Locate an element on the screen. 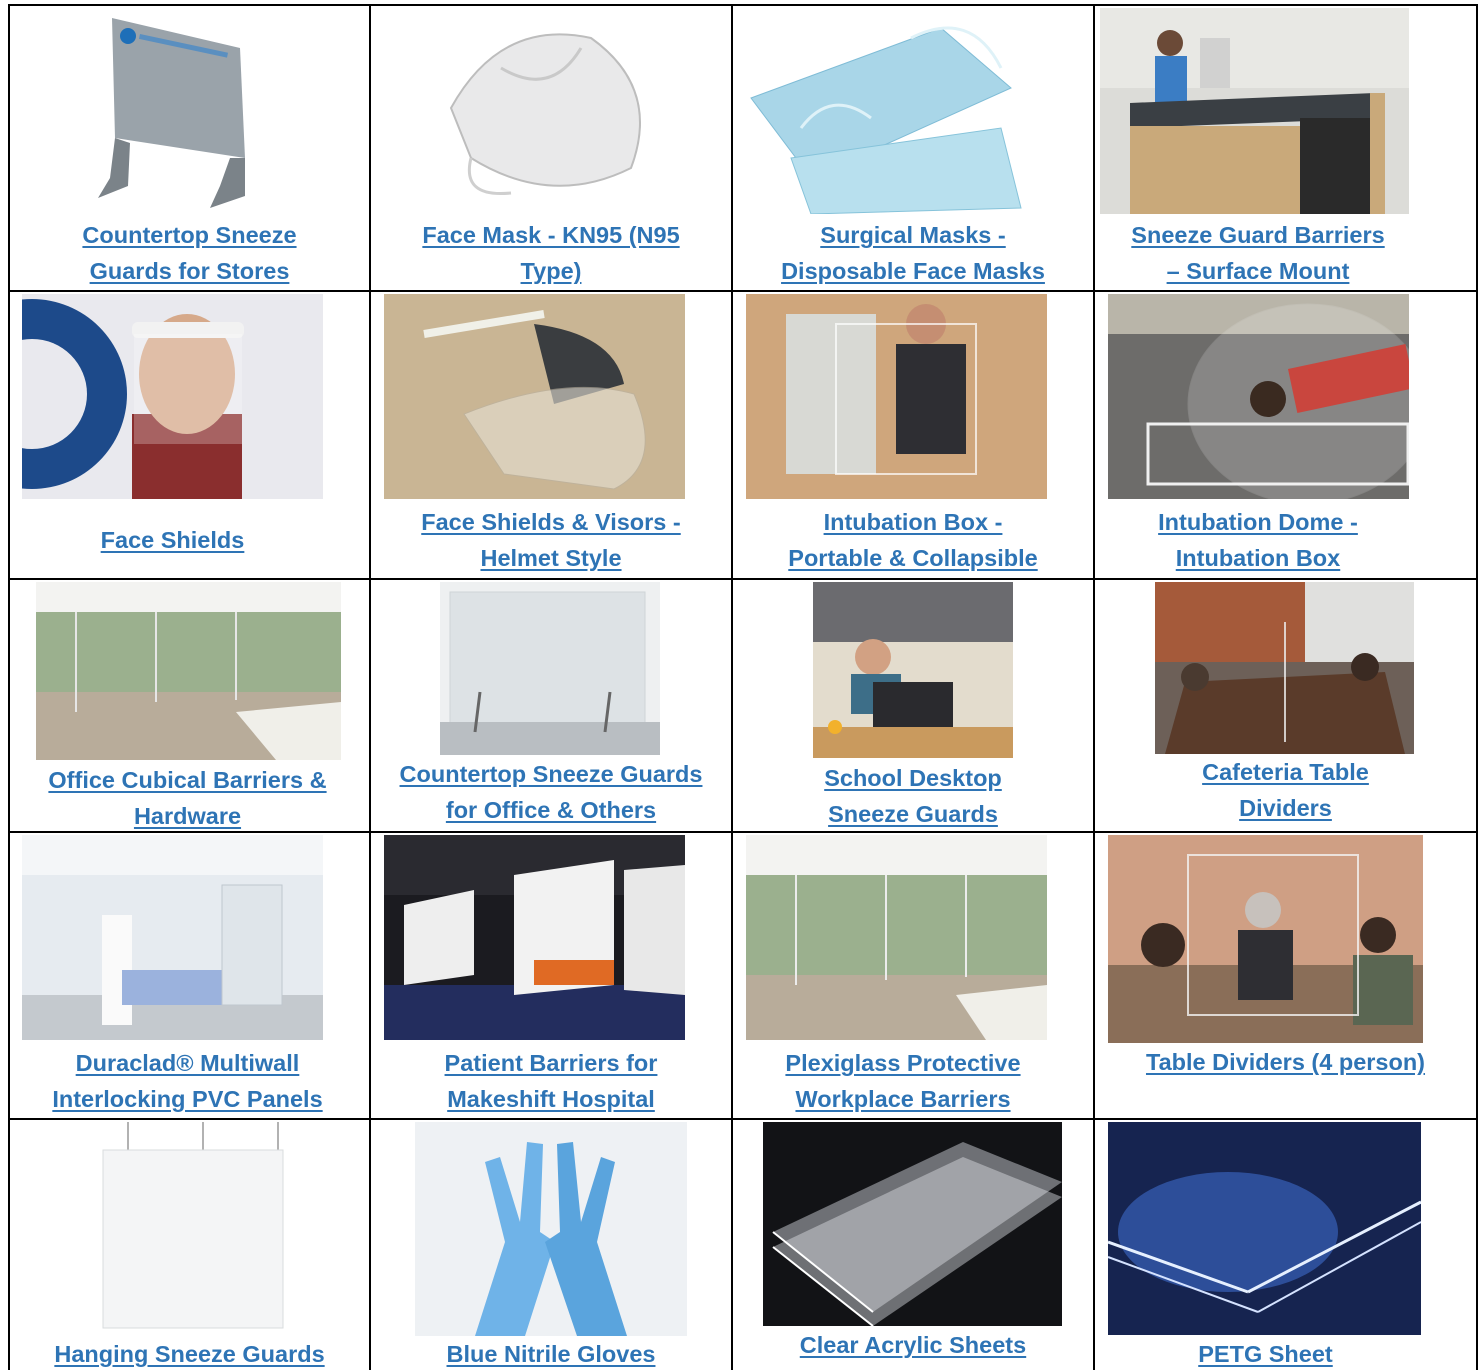  caption-line: Intubation Box is located at coordinates (1258, 558).